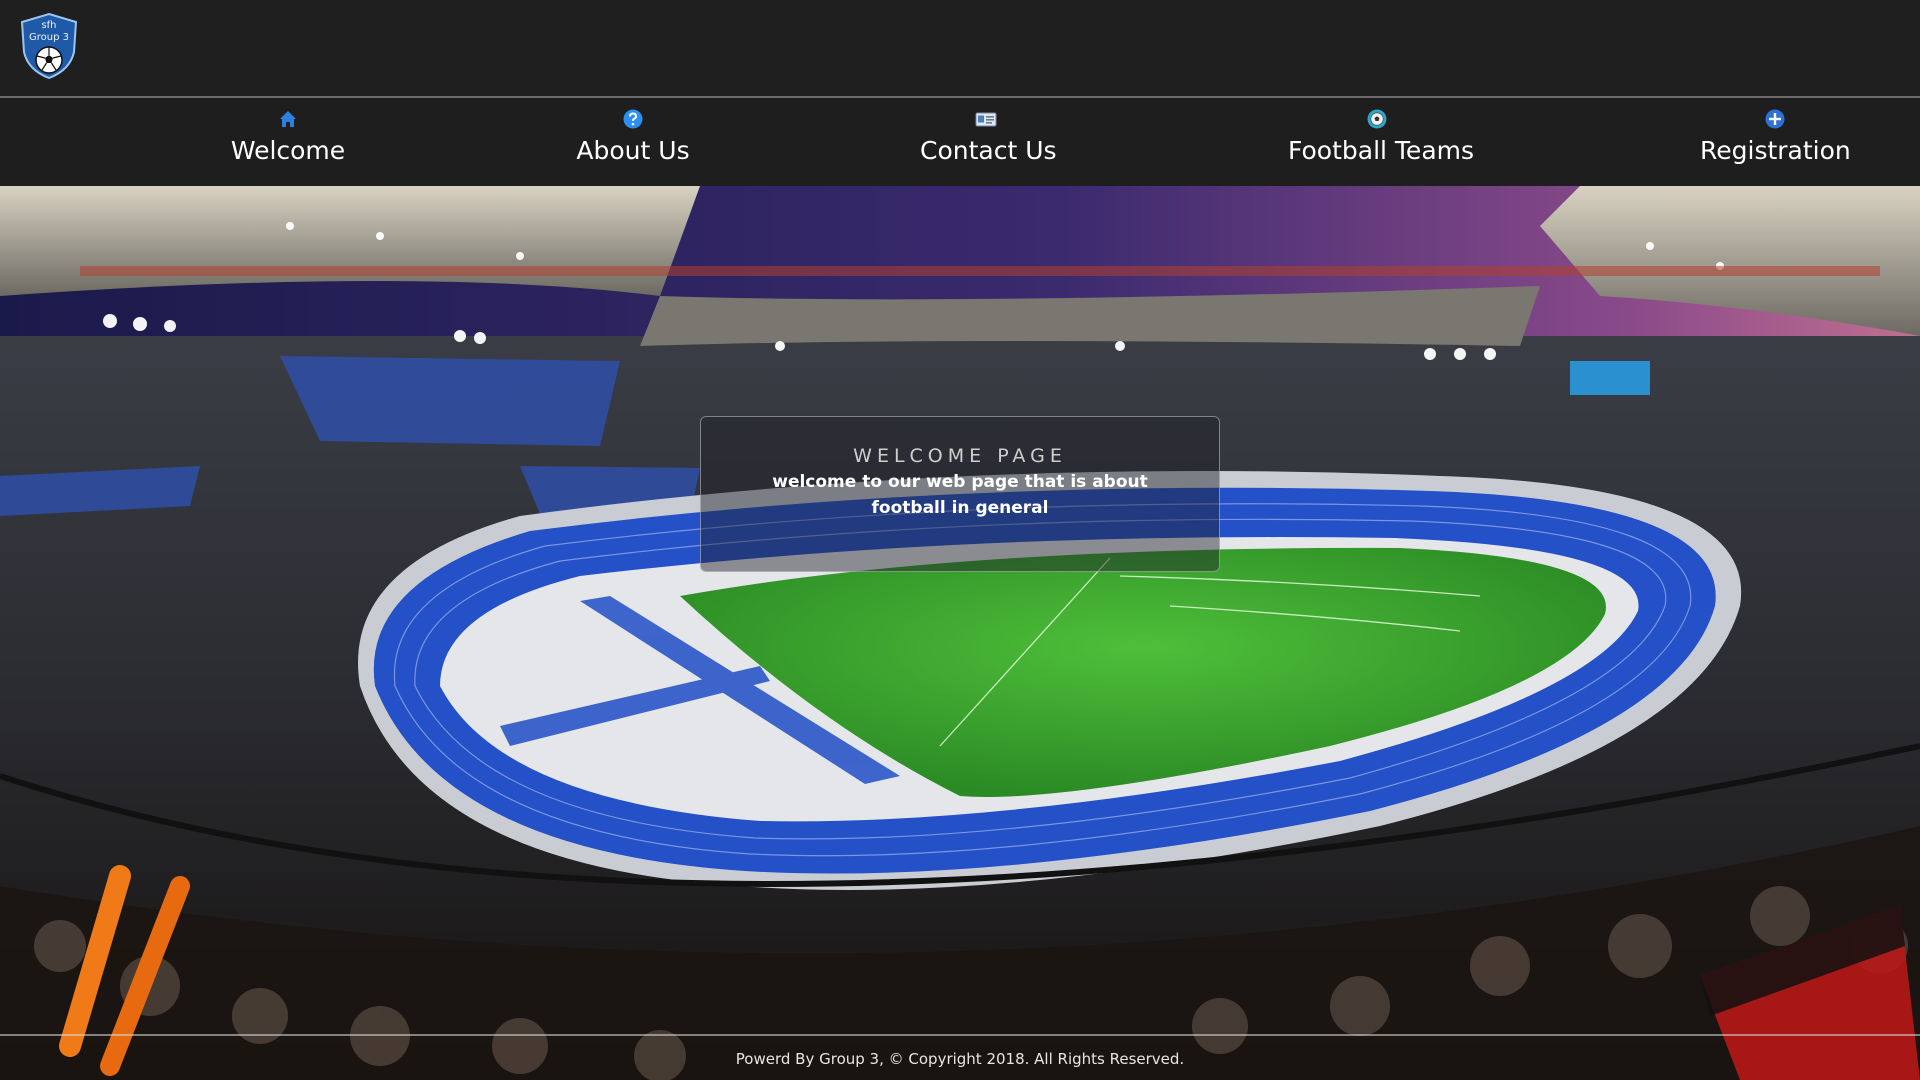 The height and width of the screenshot is (1080, 1920). What do you see at coordinates (288, 150) in the screenshot?
I see `nav-label-welcome: Welcome` at bounding box center [288, 150].